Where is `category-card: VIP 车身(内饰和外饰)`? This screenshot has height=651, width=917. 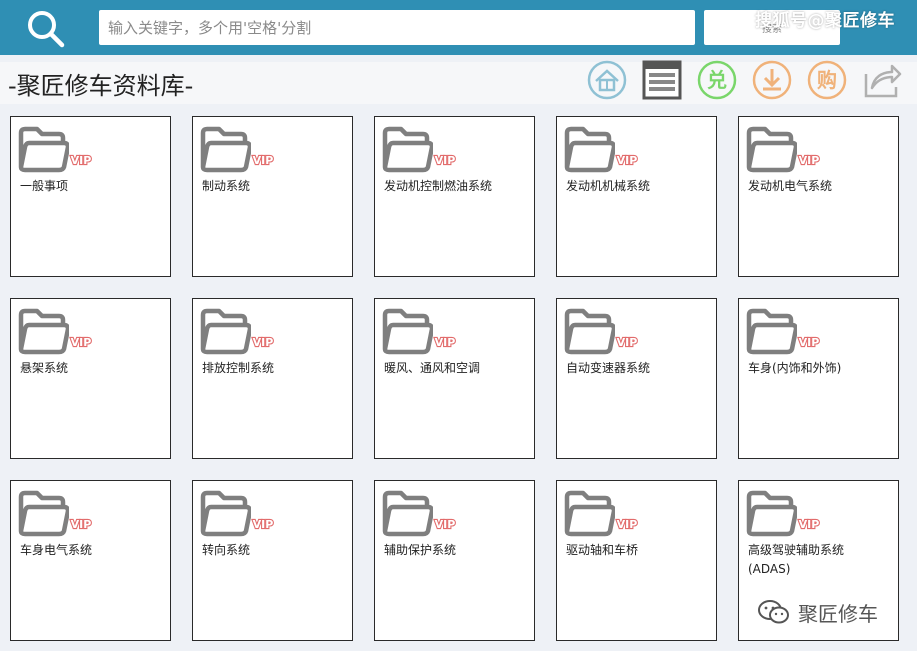
category-card: VIP 车身(内饰和外饰) is located at coordinates (818, 378).